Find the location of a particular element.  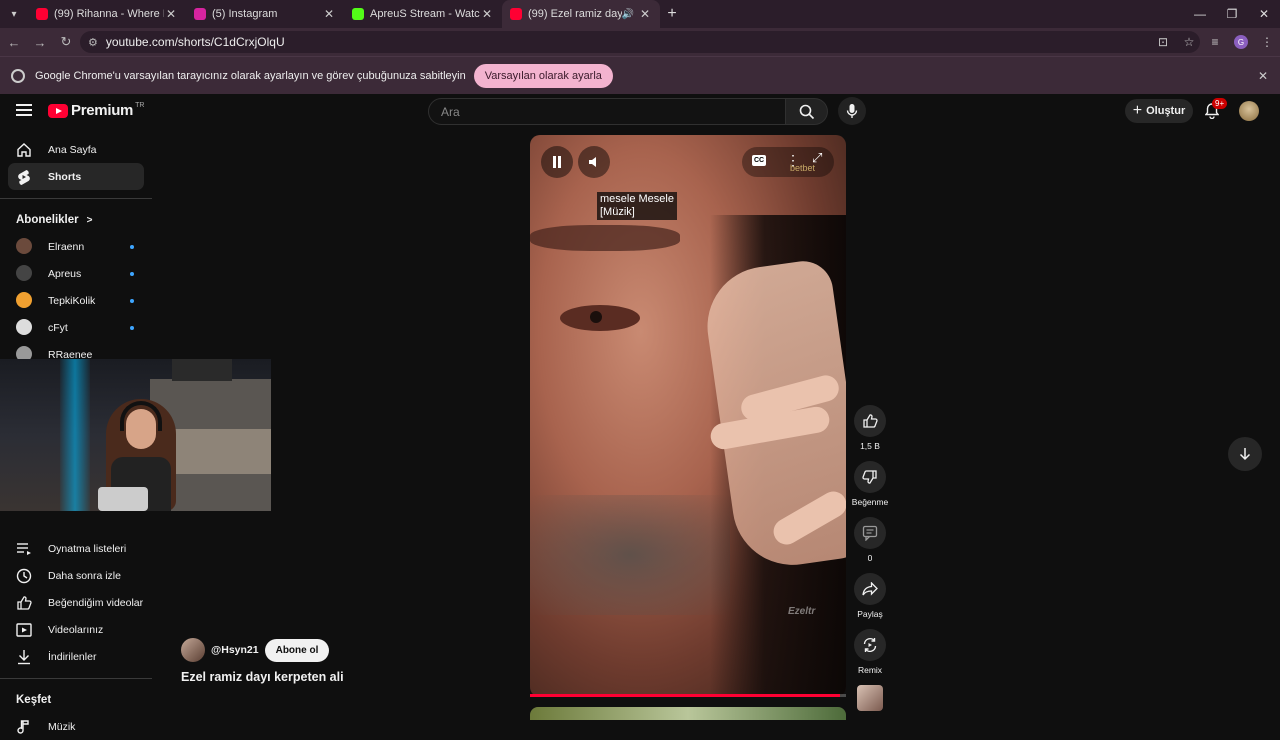

sidebar-item-label: Oynatma listeleri is located at coordinates (87, 548).